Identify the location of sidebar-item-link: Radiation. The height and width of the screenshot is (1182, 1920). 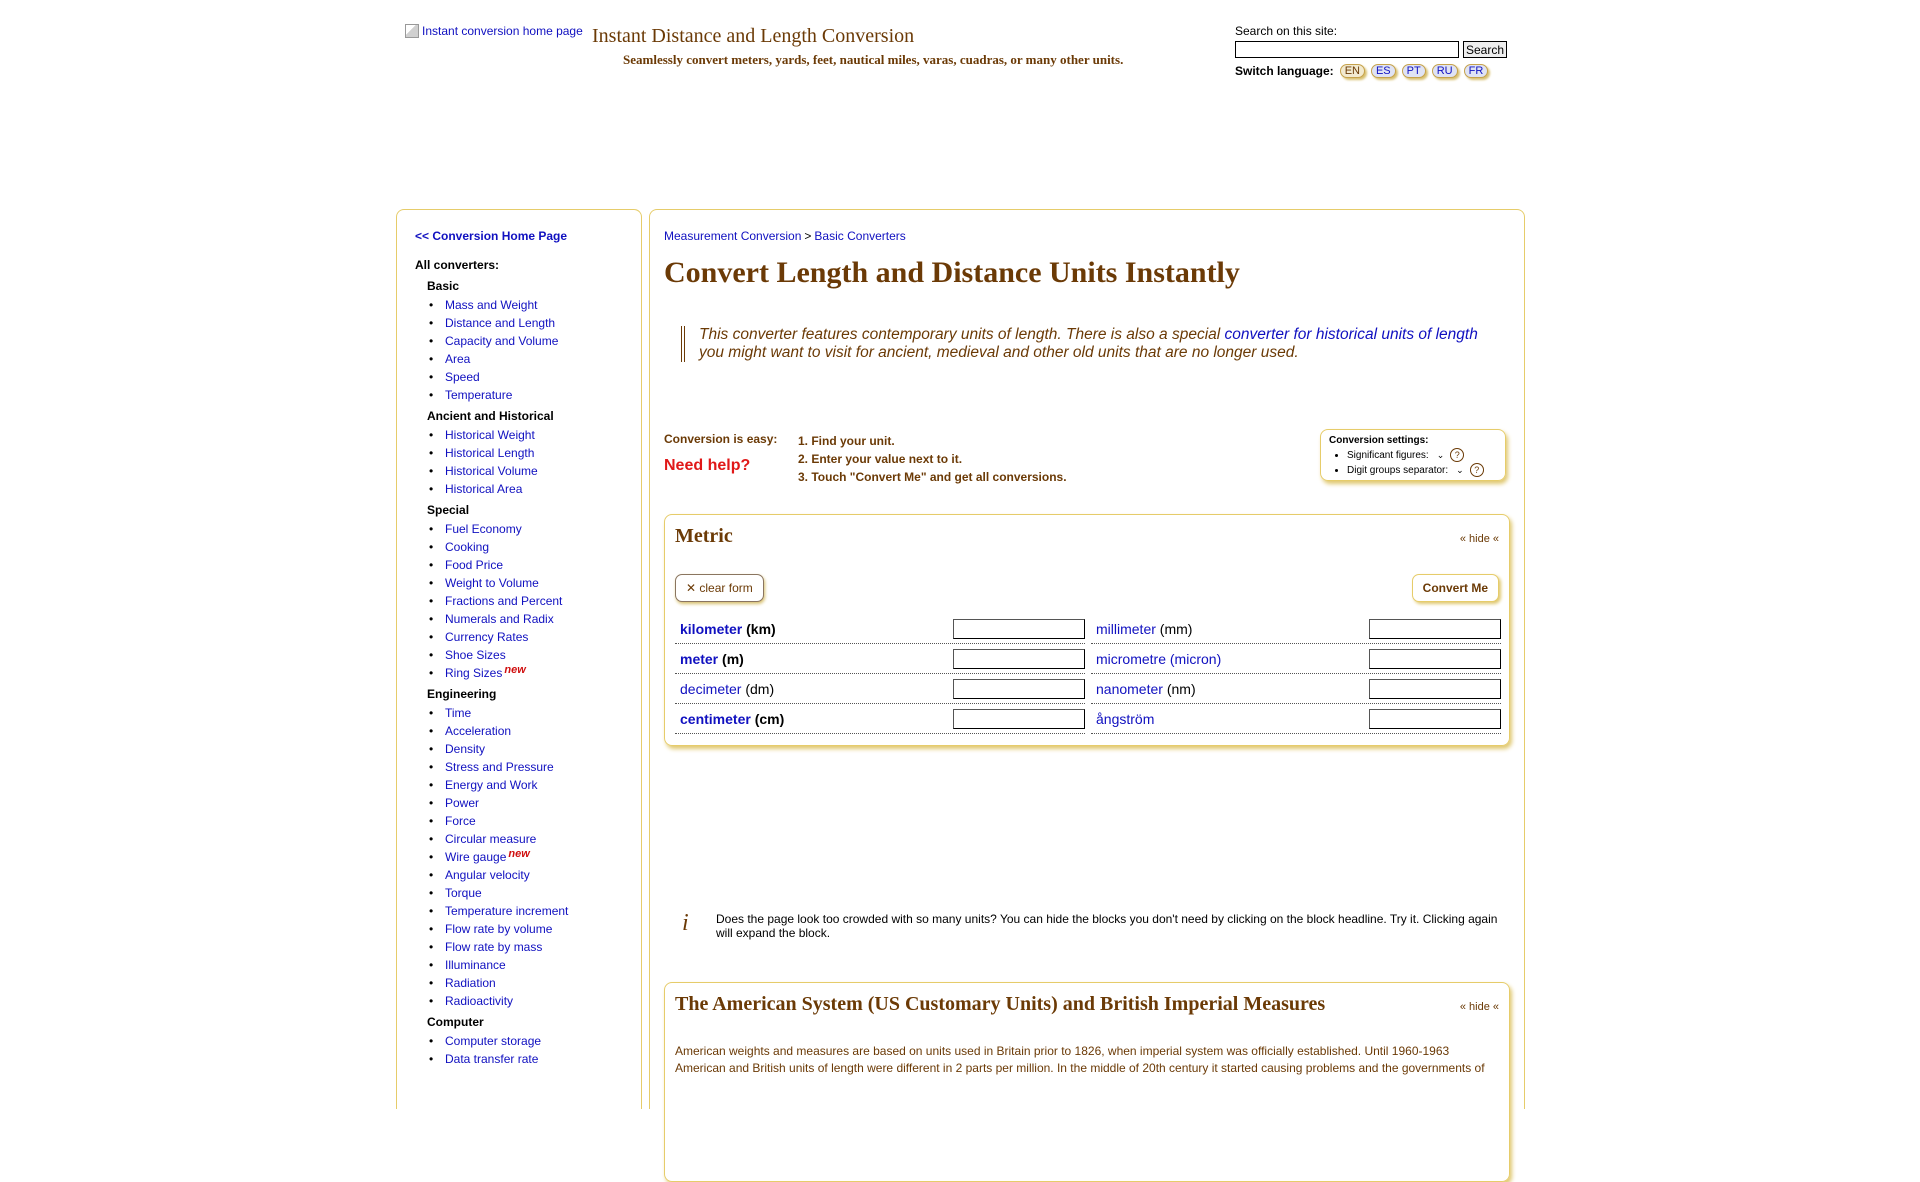
(470, 983).